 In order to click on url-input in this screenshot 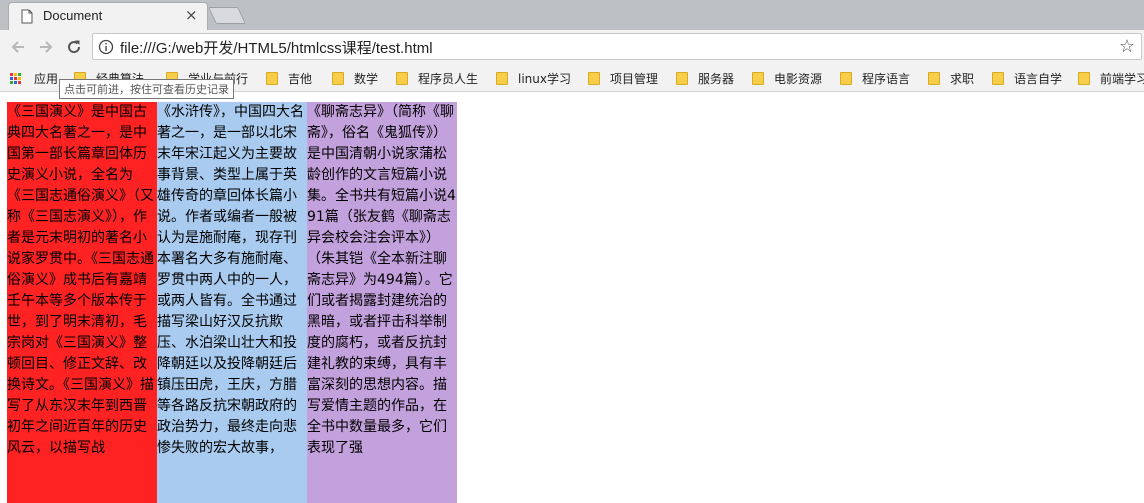, I will do `click(600, 47)`.